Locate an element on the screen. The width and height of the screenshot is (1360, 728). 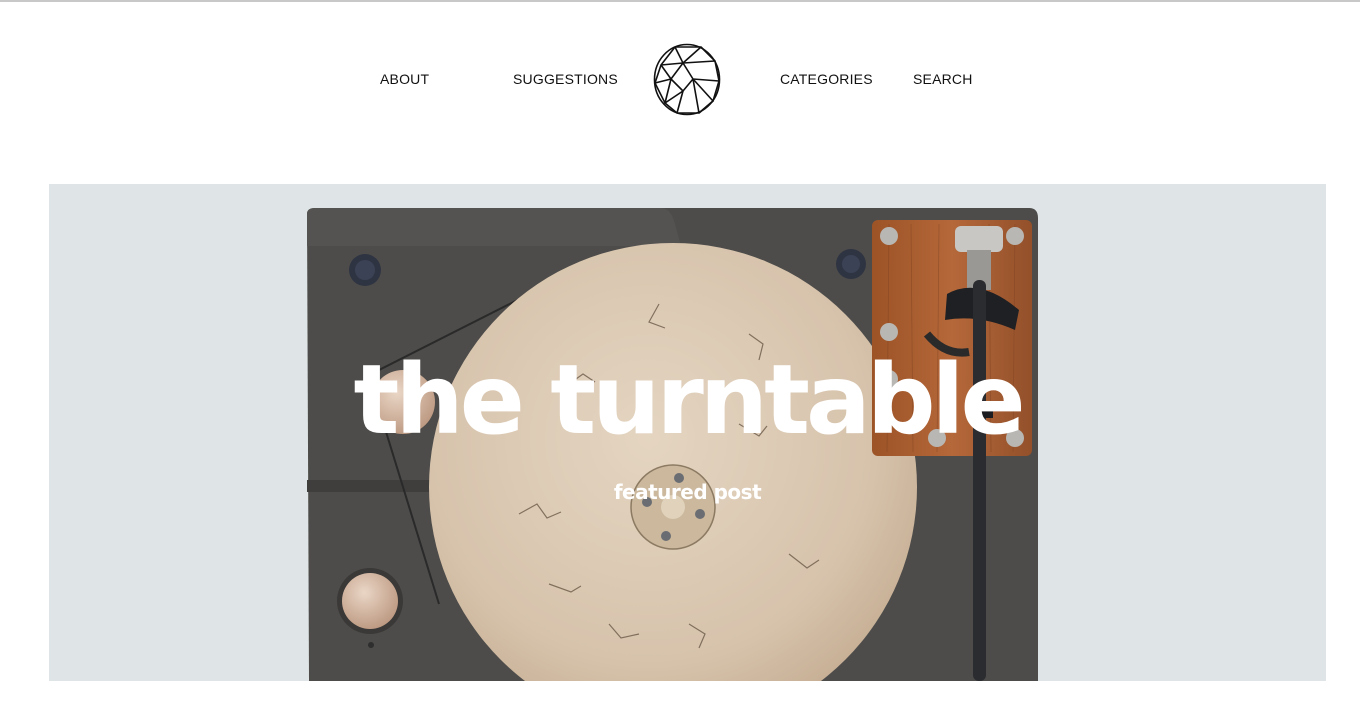
hero-title: the turntable is located at coordinates (687, 400).